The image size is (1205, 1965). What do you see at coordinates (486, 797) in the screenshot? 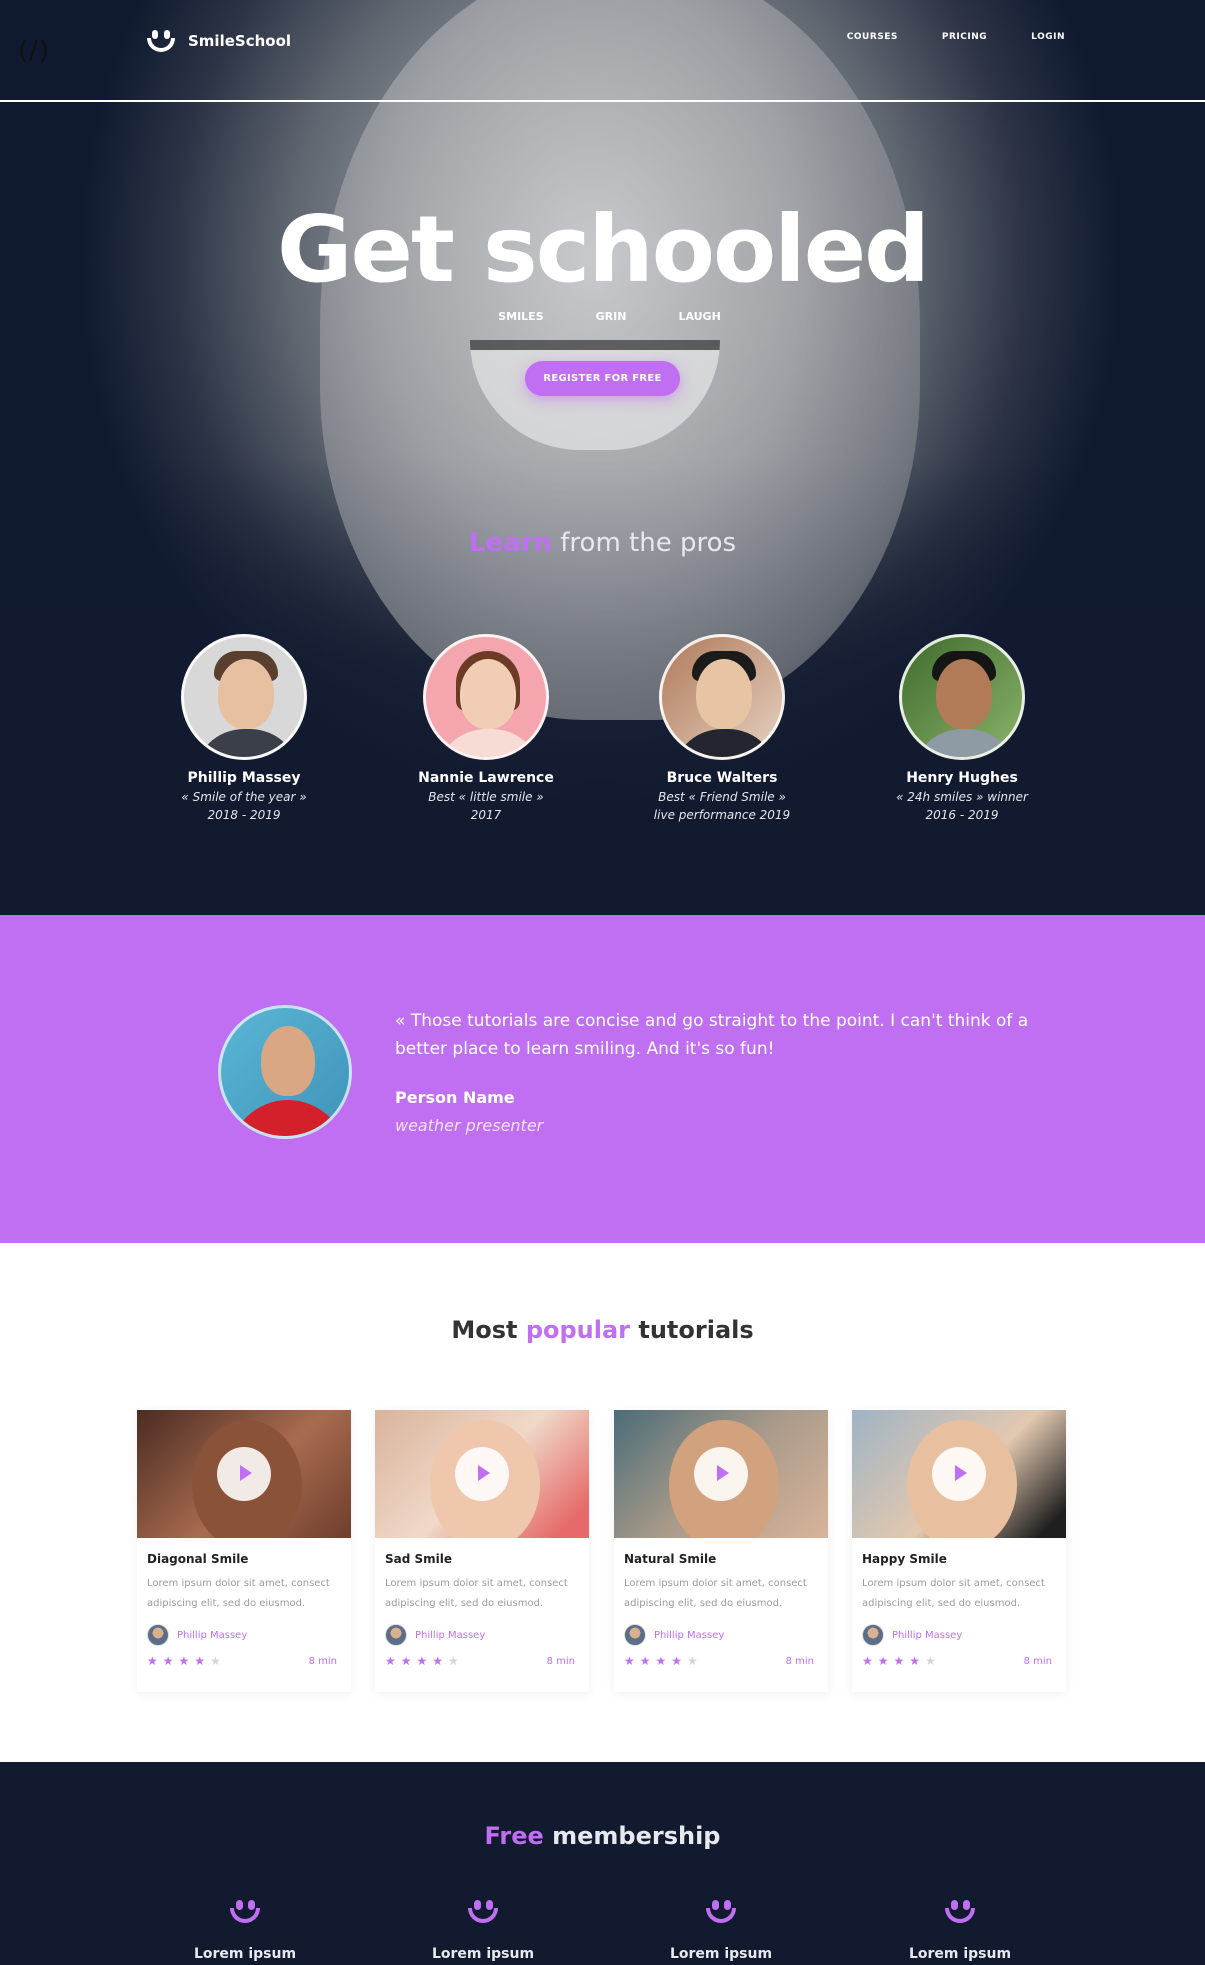
I see `pro-award: Best « little smile »` at bounding box center [486, 797].